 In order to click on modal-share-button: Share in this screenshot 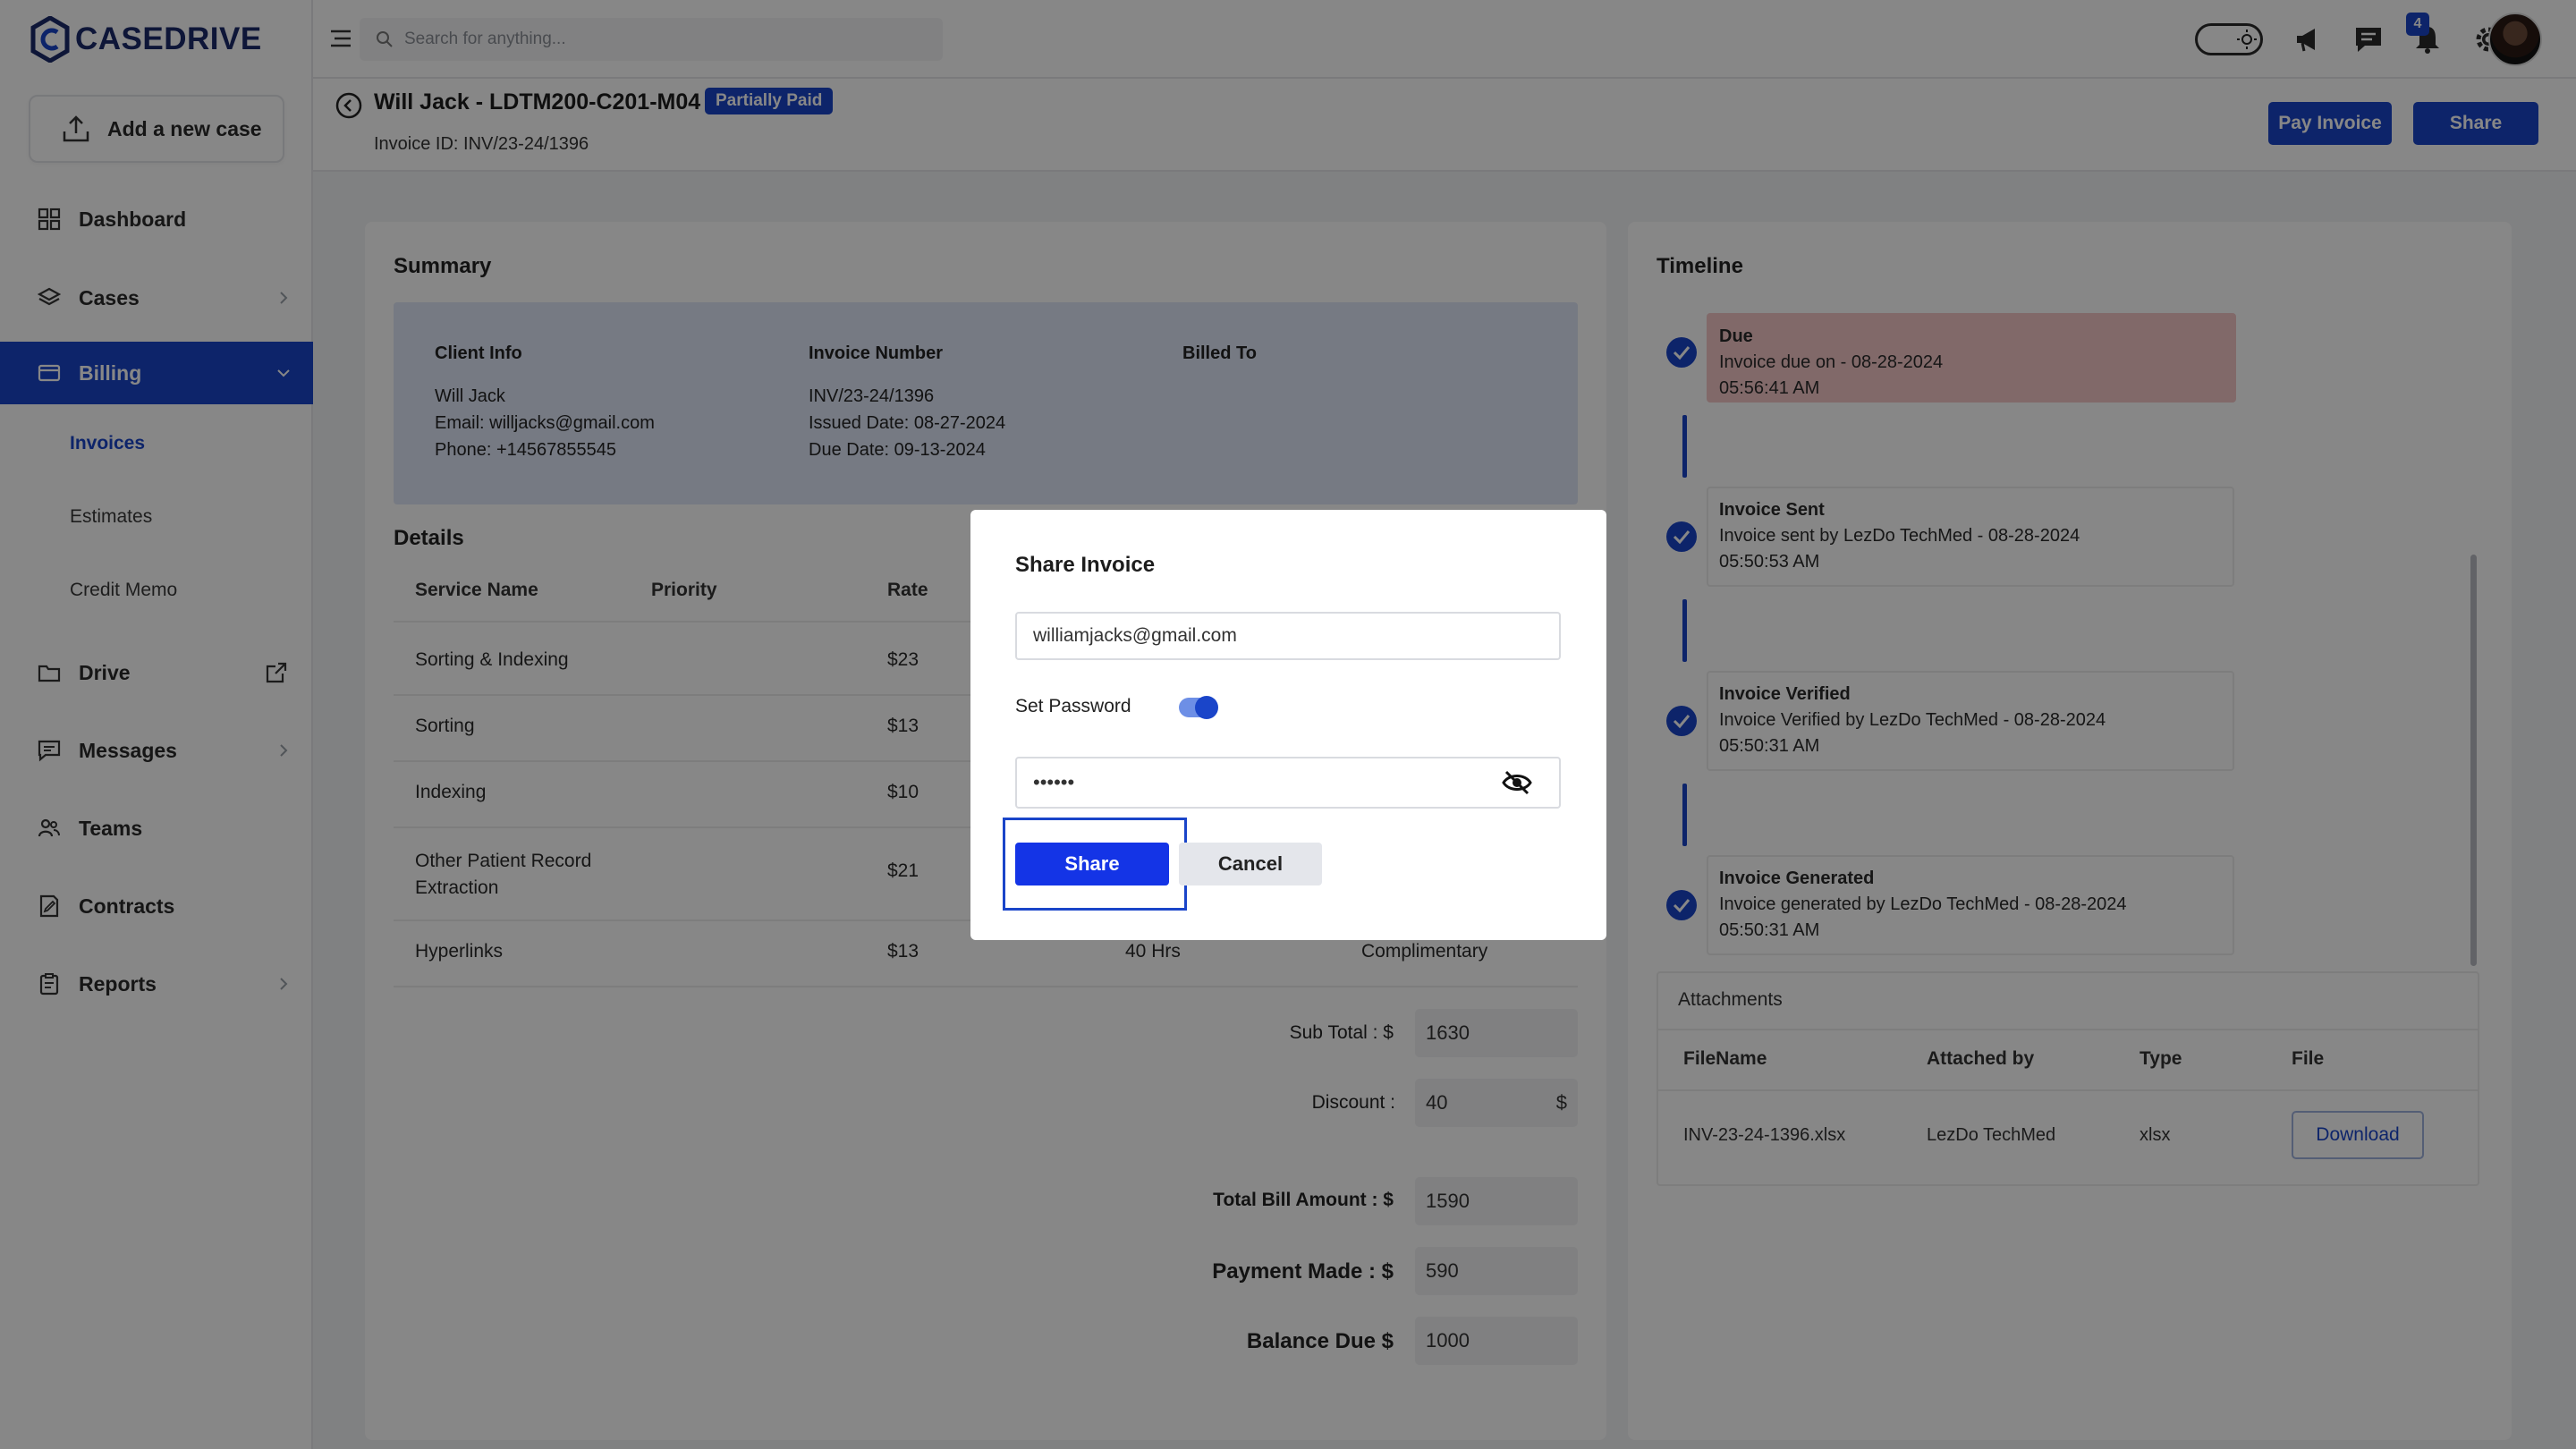, I will do `click(1092, 864)`.